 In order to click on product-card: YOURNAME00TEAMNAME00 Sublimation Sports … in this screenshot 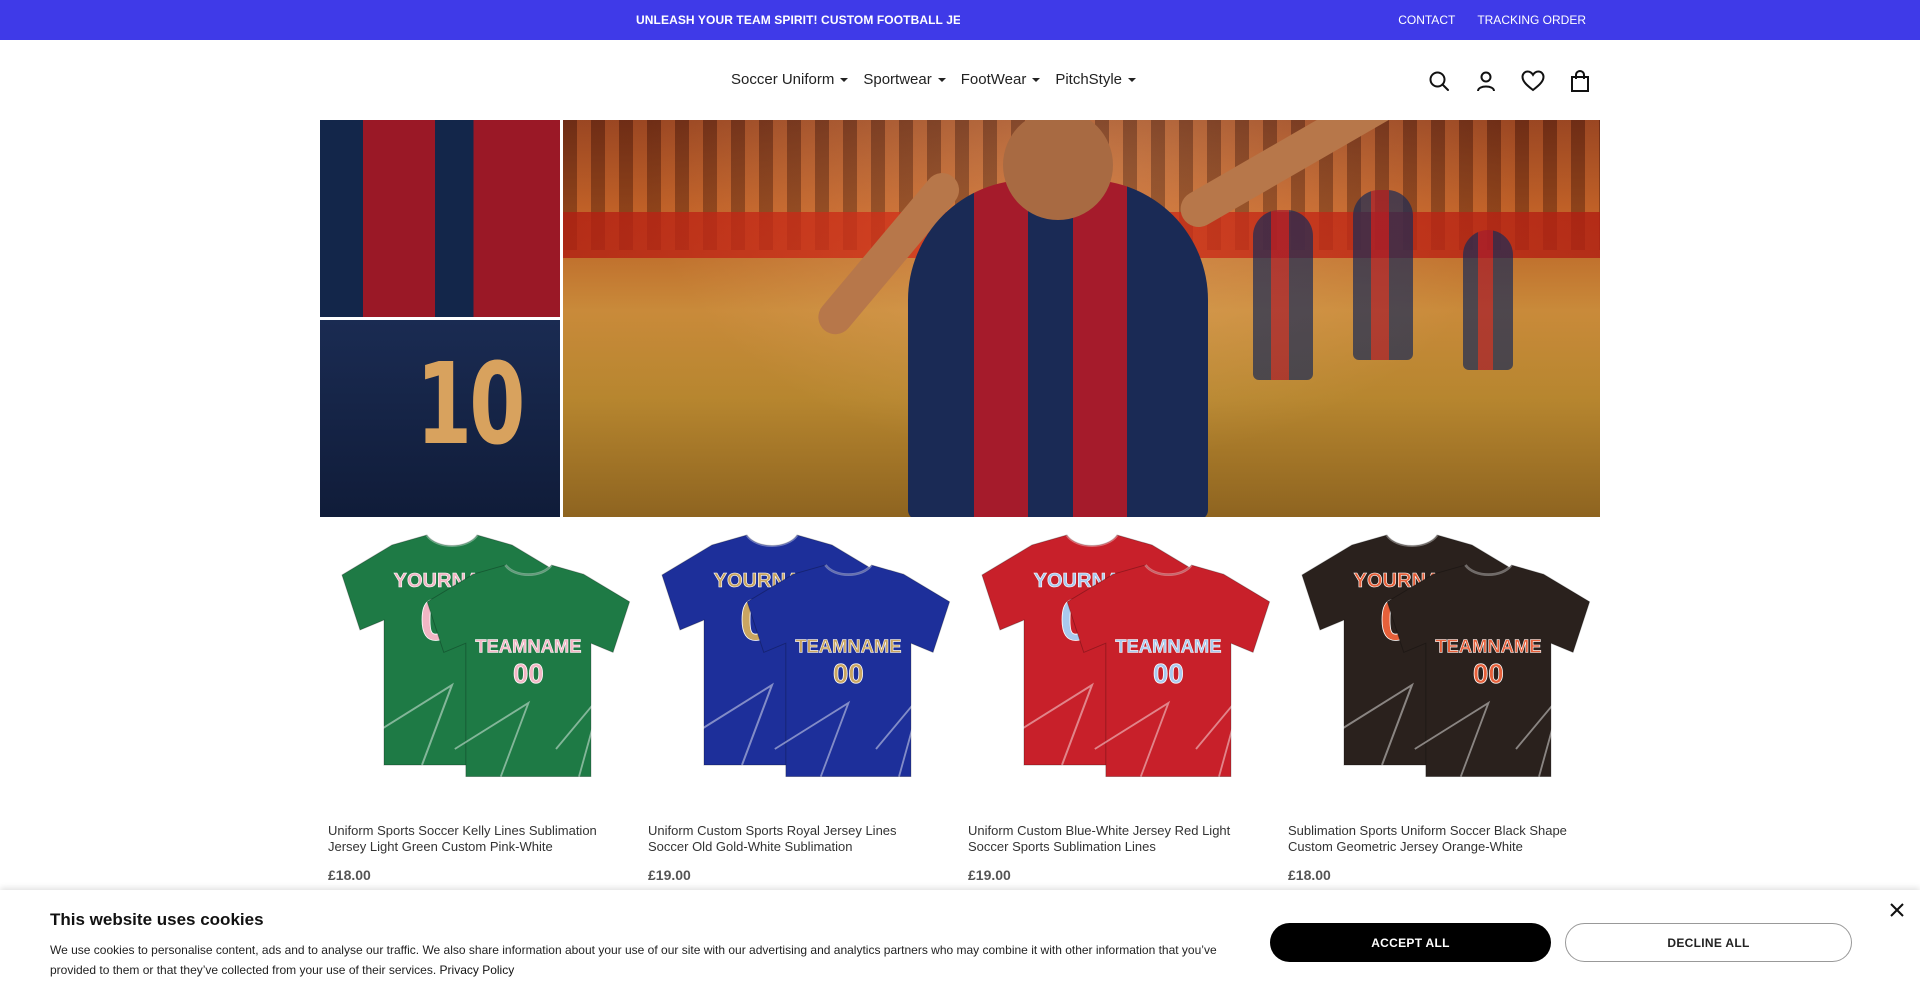, I will do `click(1440, 705)`.